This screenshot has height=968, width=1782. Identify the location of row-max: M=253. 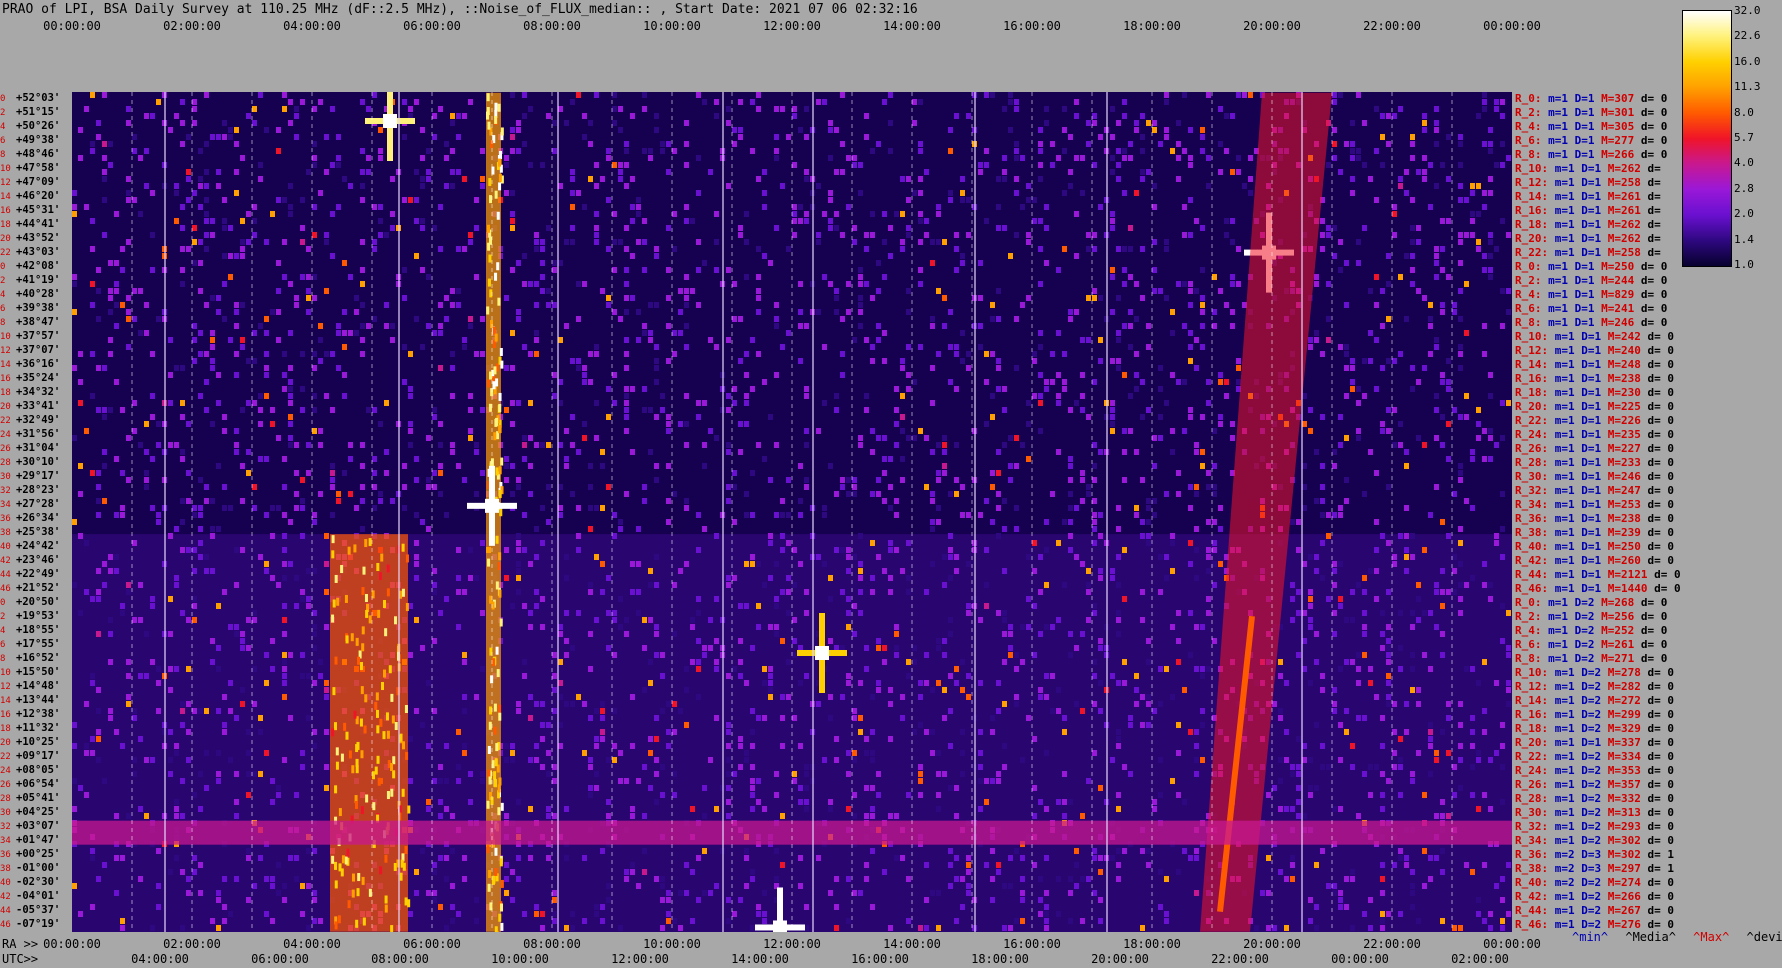
(1624, 504).